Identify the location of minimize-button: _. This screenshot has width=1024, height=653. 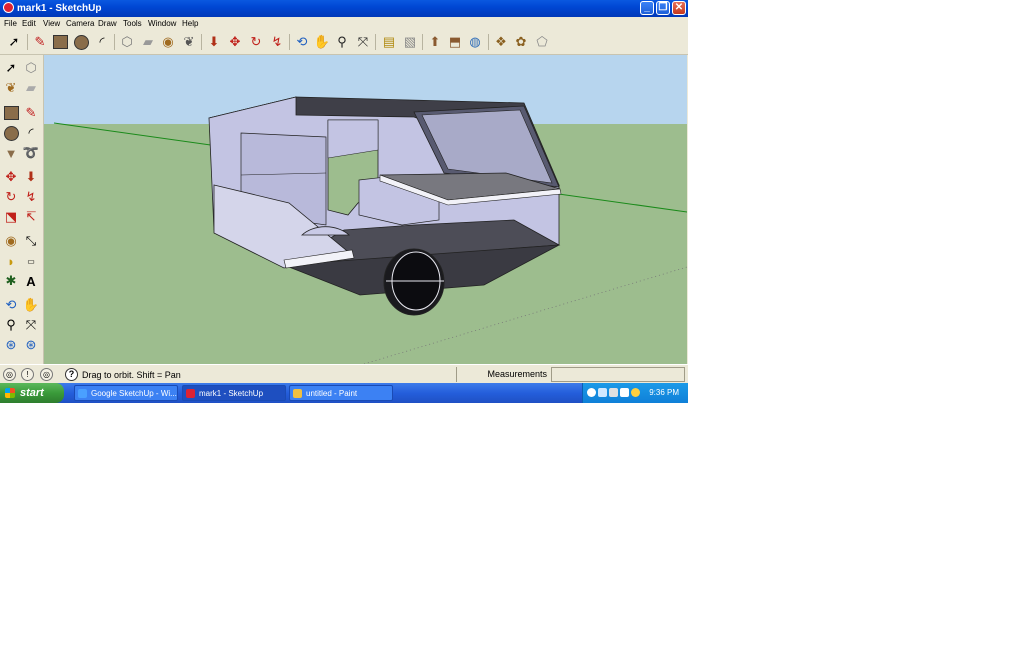
(647, 8).